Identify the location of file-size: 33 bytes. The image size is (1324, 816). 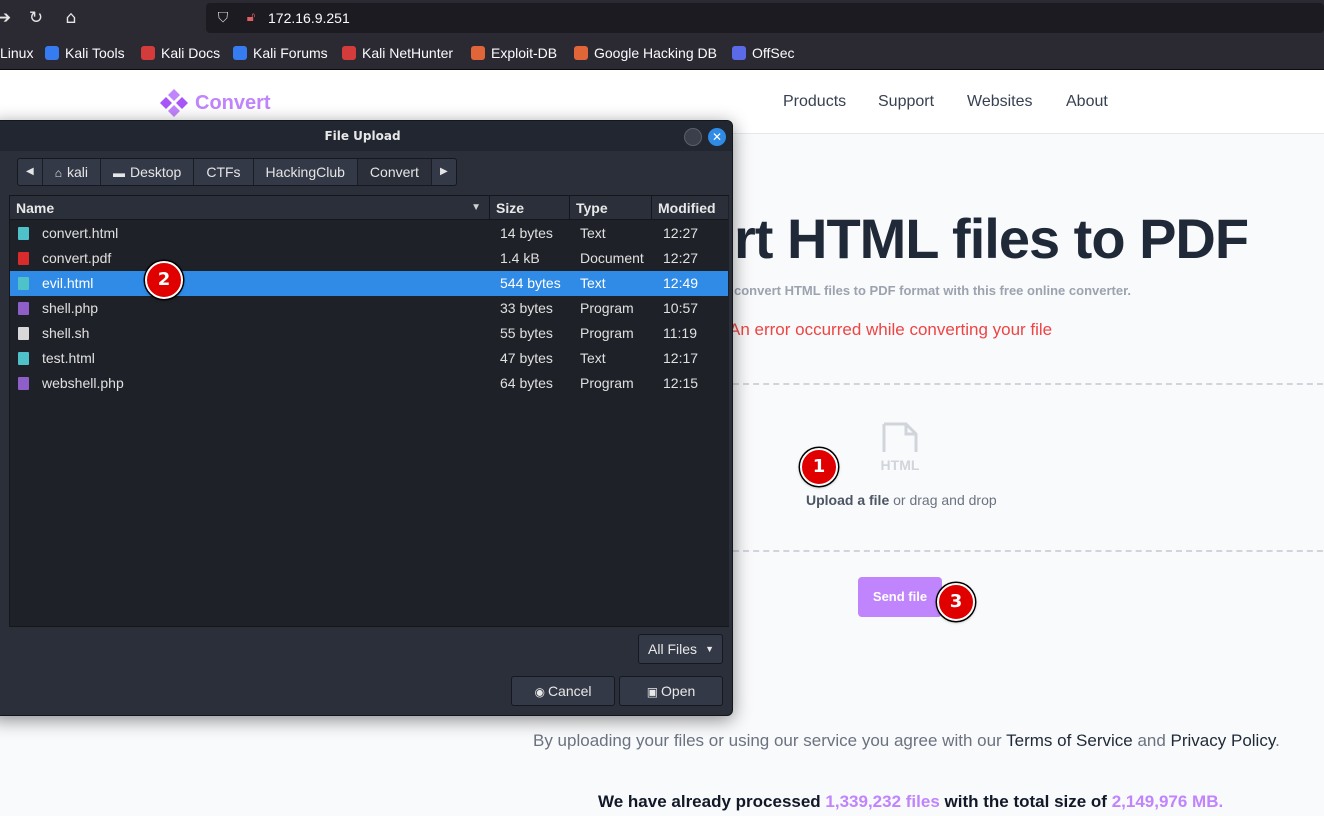
(526, 308).